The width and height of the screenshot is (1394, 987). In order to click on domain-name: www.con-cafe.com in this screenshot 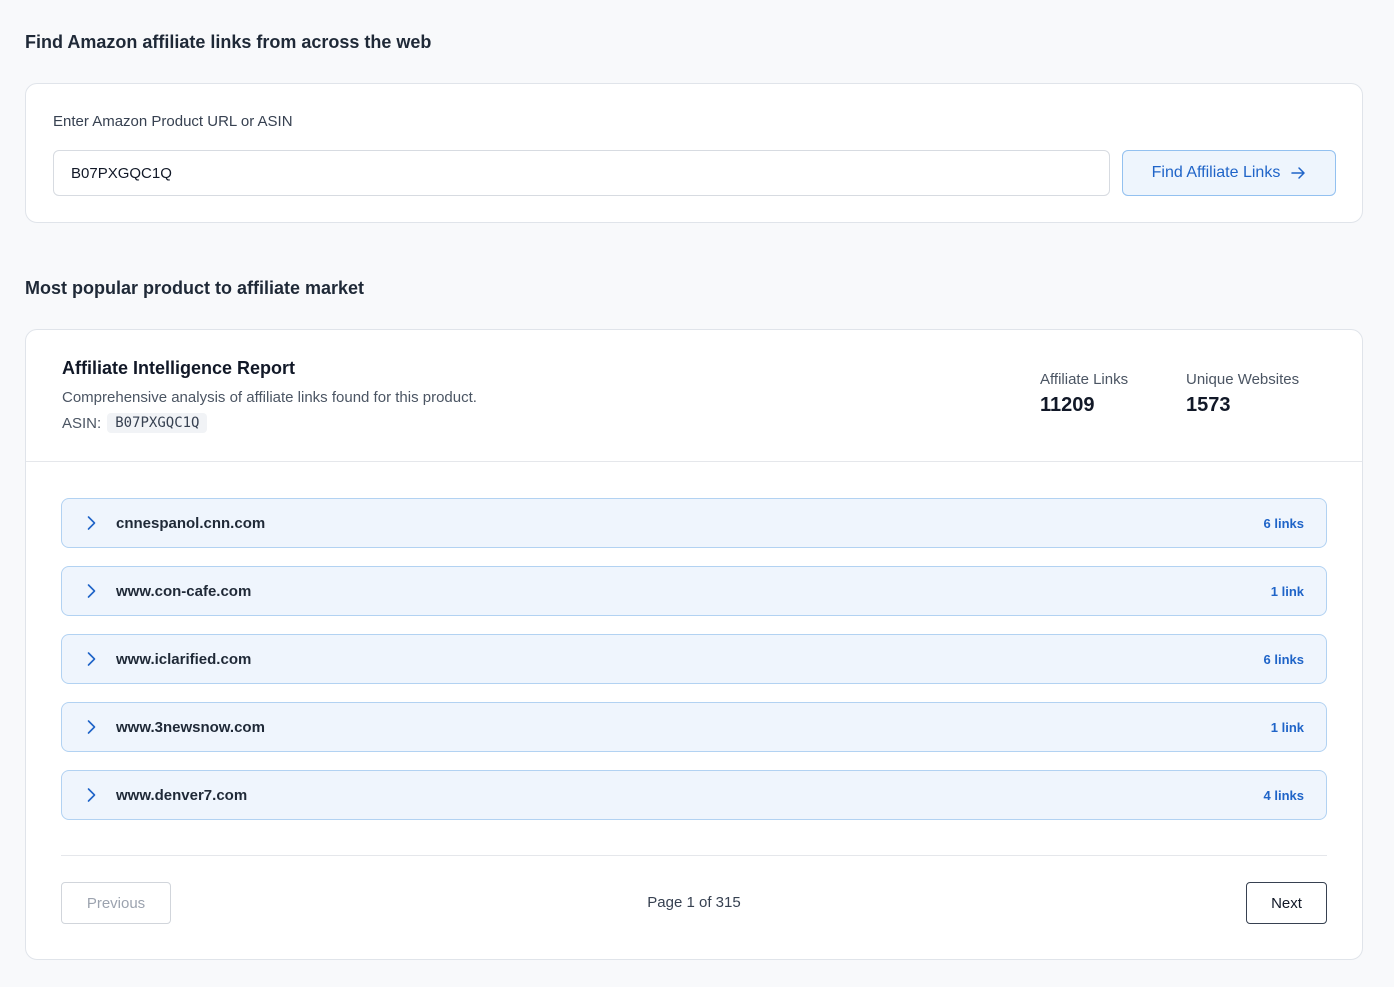, I will do `click(184, 591)`.